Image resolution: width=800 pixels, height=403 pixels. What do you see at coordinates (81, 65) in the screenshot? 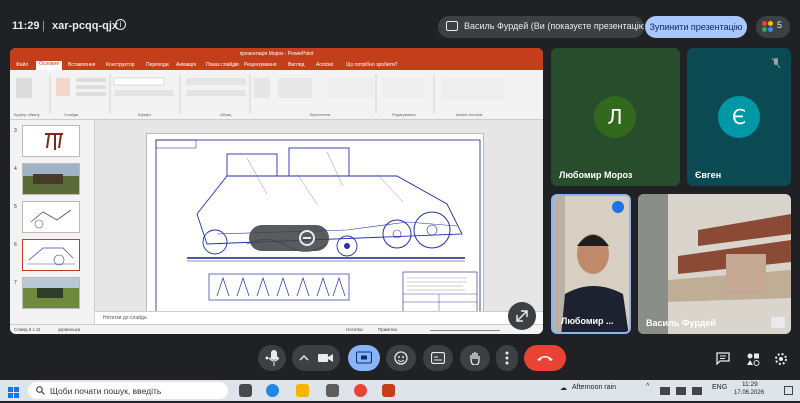
I see `tab-insert: Вставлення` at bounding box center [81, 65].